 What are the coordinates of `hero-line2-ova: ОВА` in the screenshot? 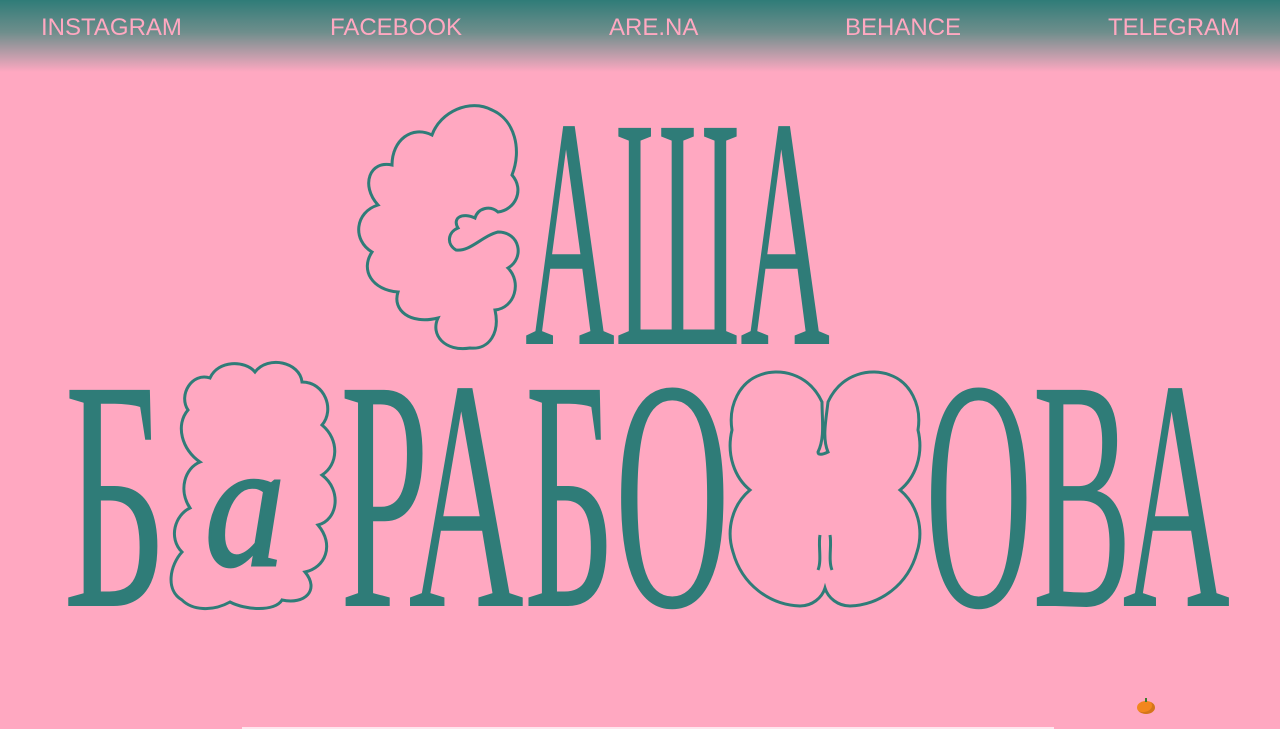 It's located at (1077, 495).